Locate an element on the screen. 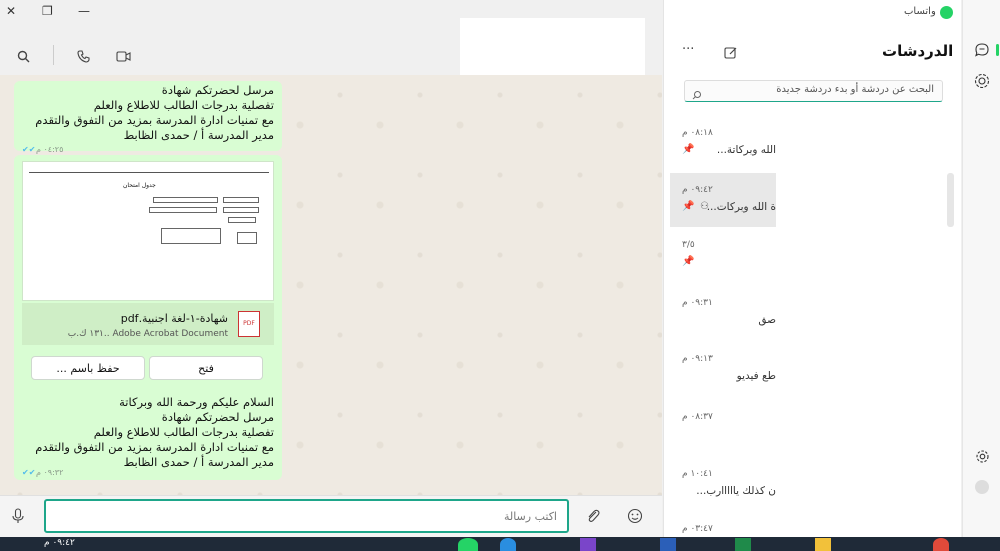 The height and width of the screenshot is (551, 1000). document-meta: ١٣١ ك.ب.. Adobe Acrobat Document is located at coordinates (147, 334).